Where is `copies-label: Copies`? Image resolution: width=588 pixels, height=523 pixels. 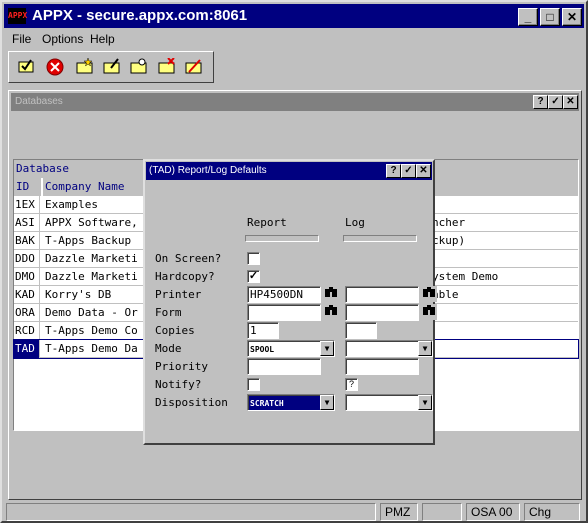 copies-label: Copies is located at coordinates (175, 330).